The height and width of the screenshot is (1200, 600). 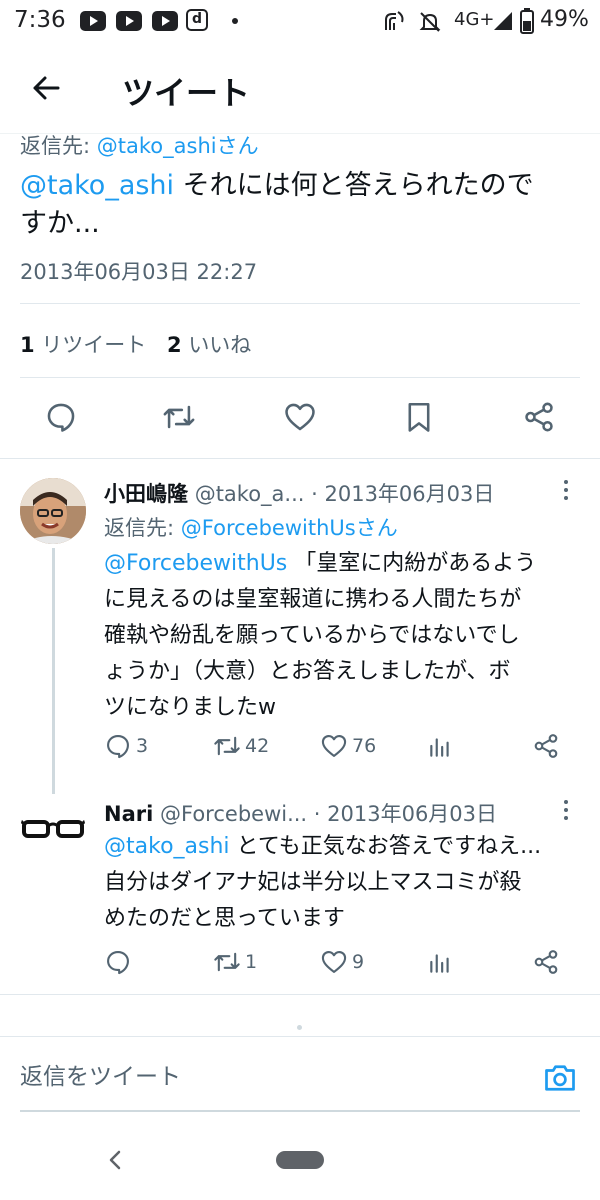 I want to click on d-app-icon: d, so click(x=197, y=20).